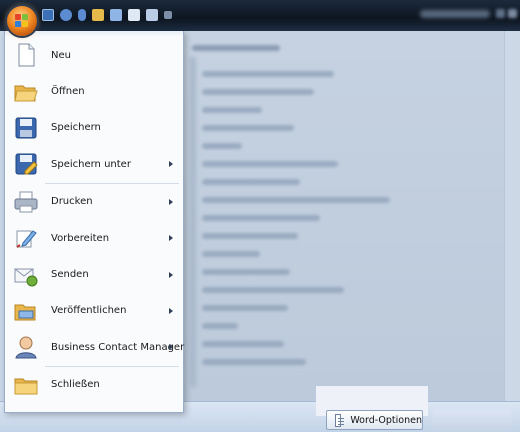 This screenshot has width=520, height=432. What do you see at coordinates (340, 420) in the screenshot?
I see `options-document-icon` at bounding box center [340, 420].